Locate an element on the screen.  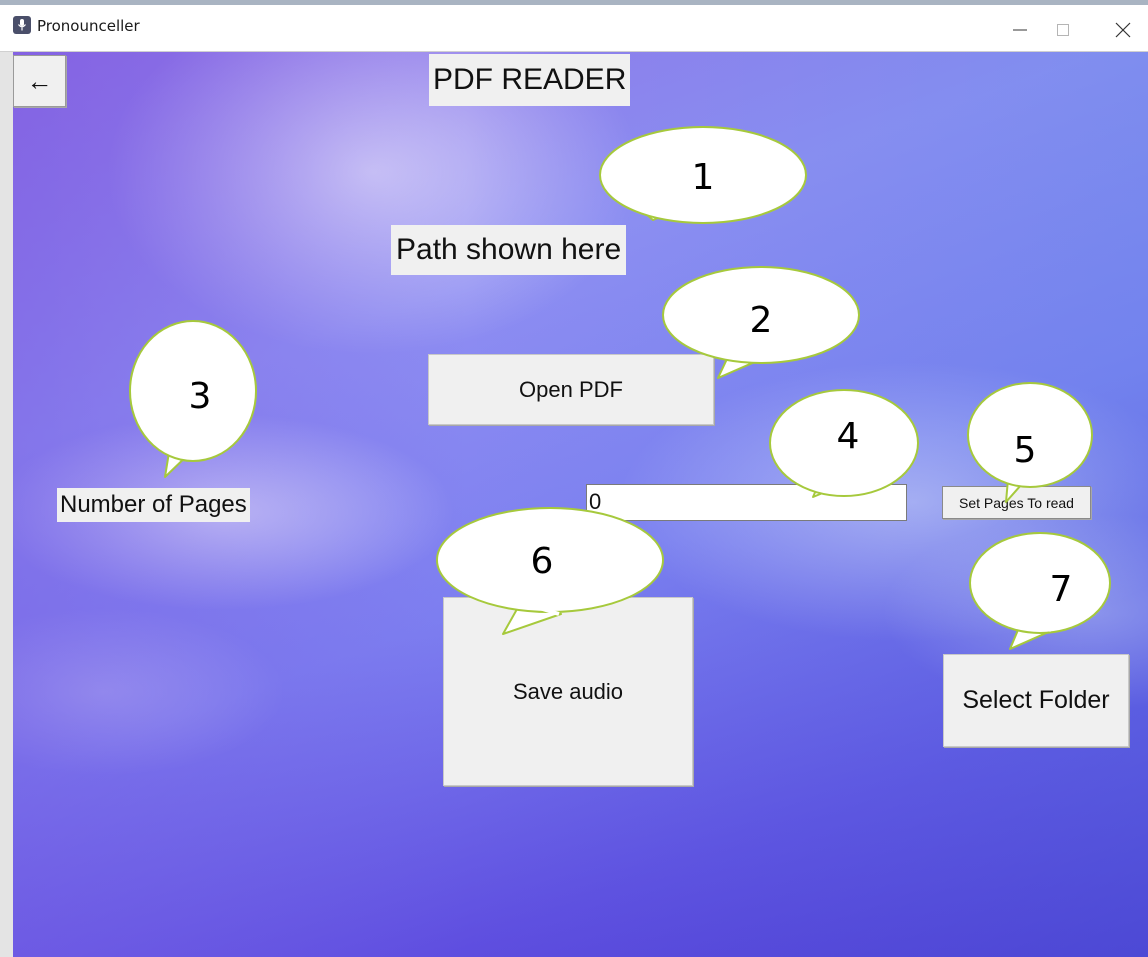
select-folder-label: Select Folder is located at coordinates (1036, 700).